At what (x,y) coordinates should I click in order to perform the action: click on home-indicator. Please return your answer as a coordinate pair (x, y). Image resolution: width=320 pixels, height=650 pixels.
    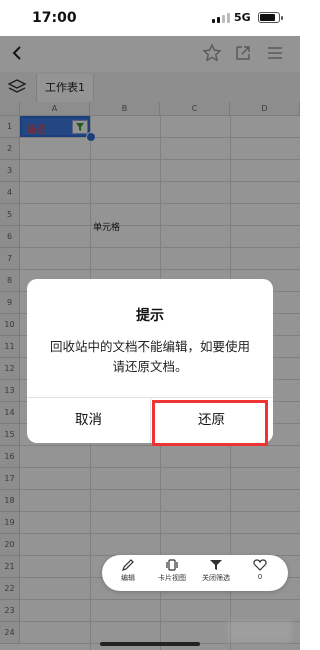
    Looking at the image, I should click on (150, 644).